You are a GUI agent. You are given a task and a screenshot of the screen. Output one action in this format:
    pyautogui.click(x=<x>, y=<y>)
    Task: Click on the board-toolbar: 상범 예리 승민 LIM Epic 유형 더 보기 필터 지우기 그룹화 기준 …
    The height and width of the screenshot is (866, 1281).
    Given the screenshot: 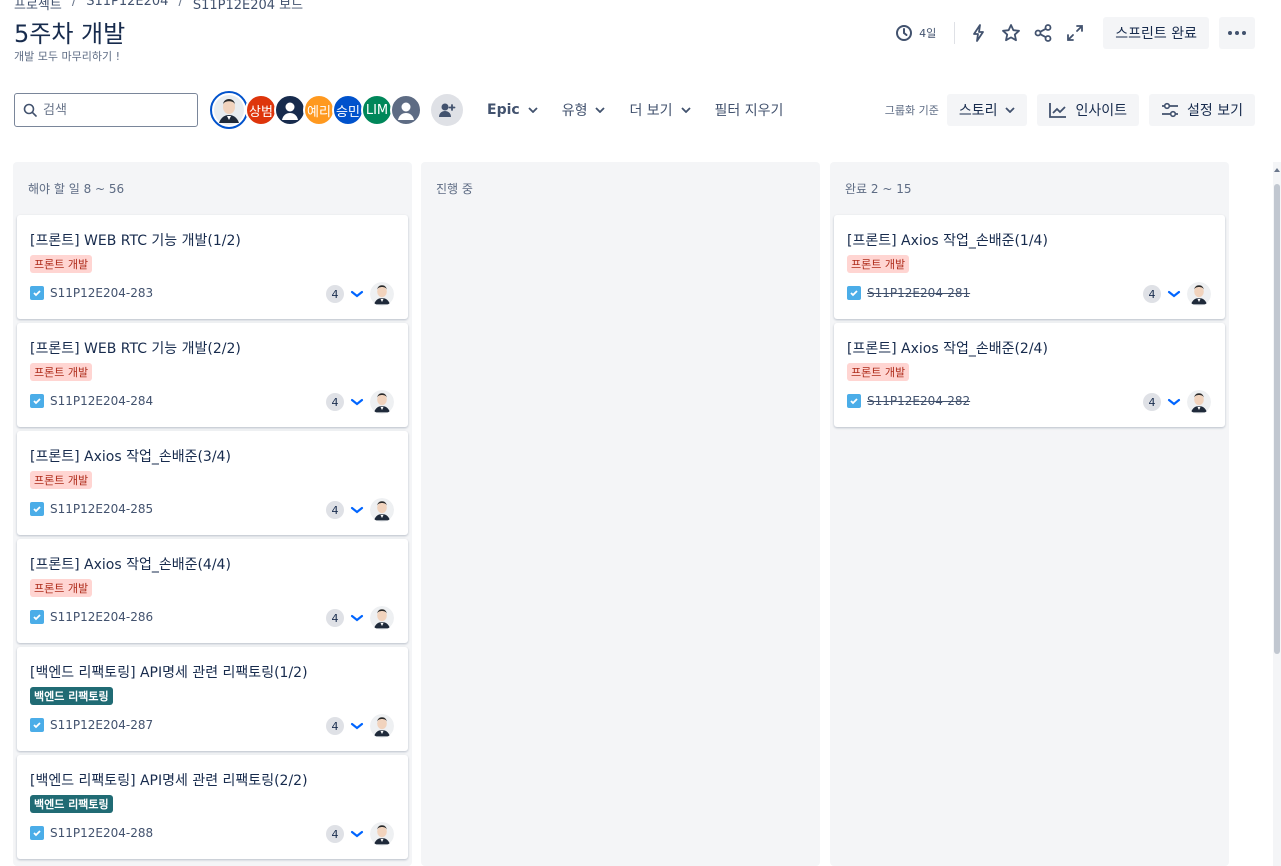 What is the action you would take?
    pyautogui.click(x=634, y=110)
    